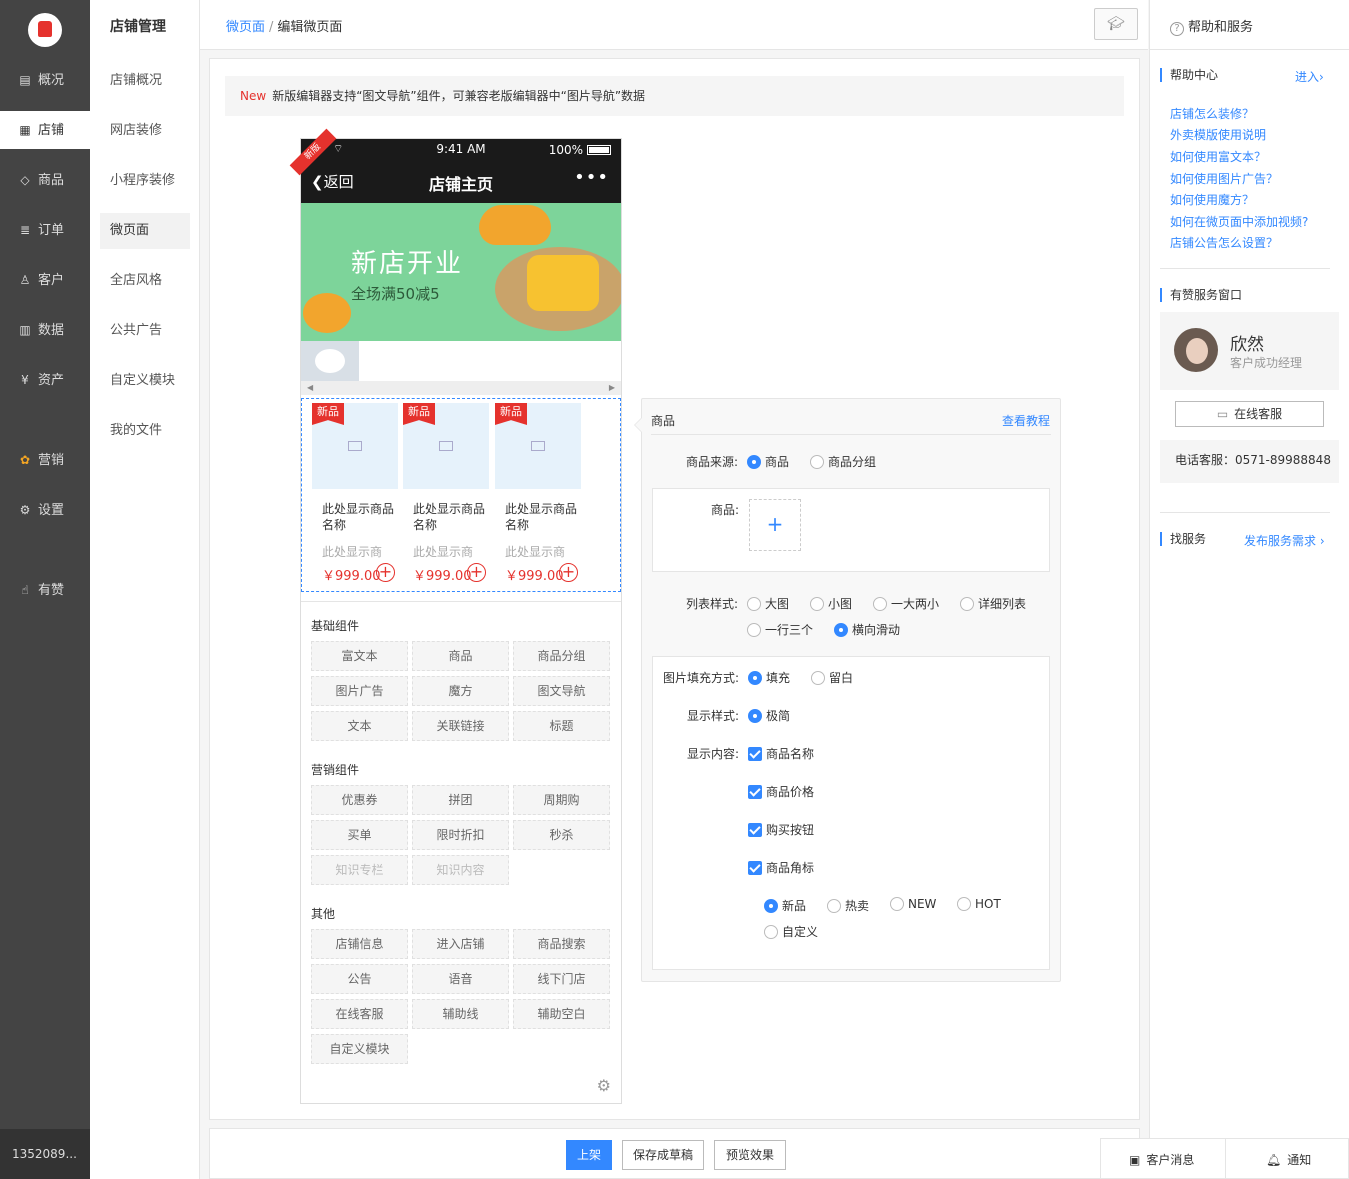 Image resolution: width=1349 pixels, height=1179 pixels. I want to click on component-button: 优惠券, so click(359, 800).